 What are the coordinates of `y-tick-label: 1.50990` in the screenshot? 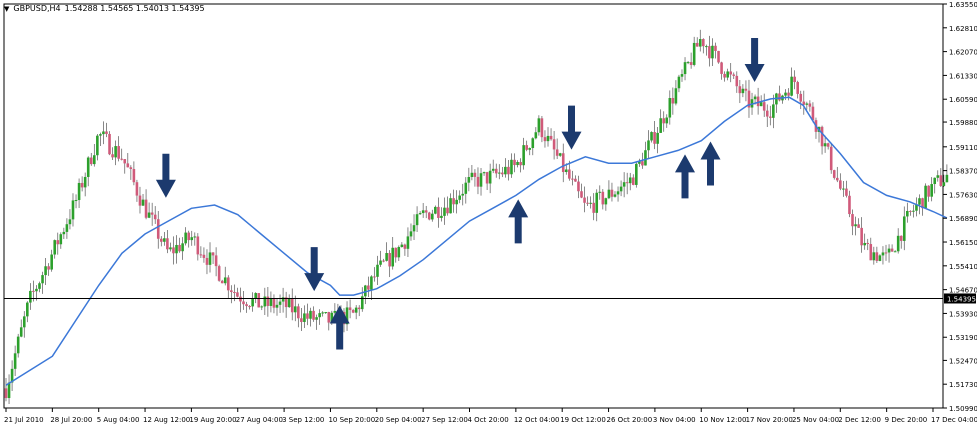 It's located at (963, 409).